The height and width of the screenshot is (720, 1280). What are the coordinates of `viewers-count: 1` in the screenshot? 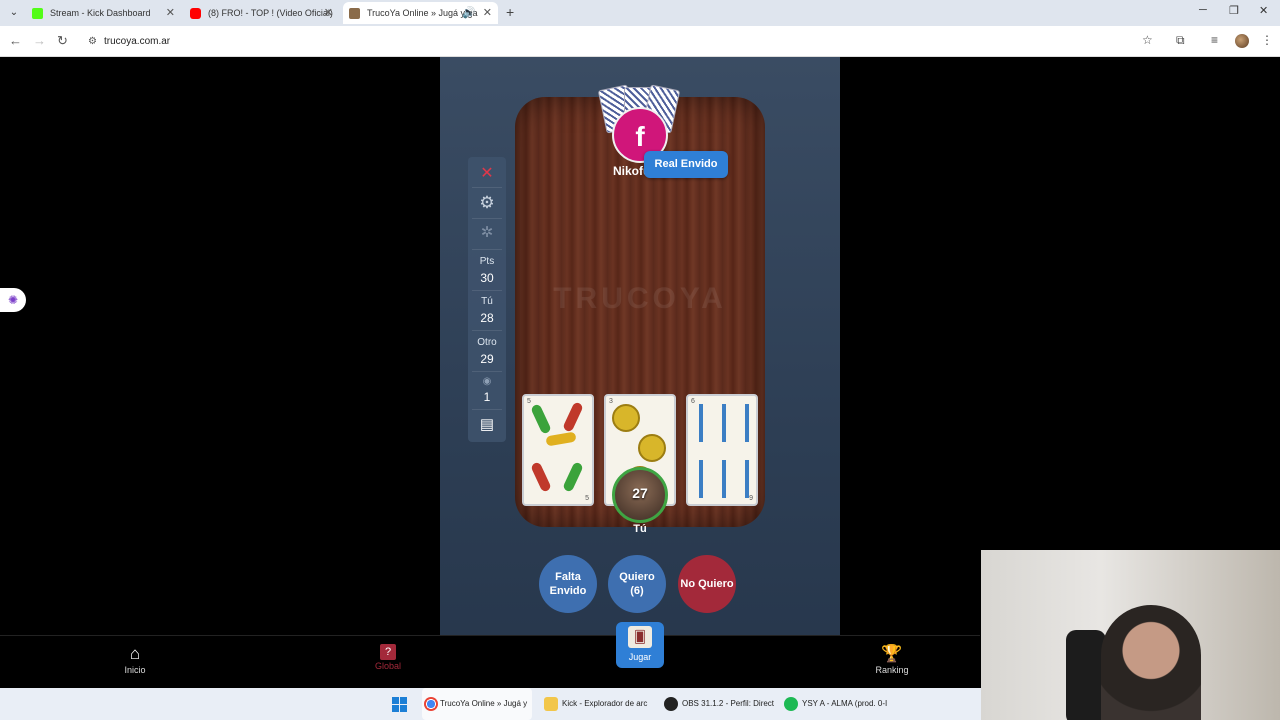 It's located at (487, 397).